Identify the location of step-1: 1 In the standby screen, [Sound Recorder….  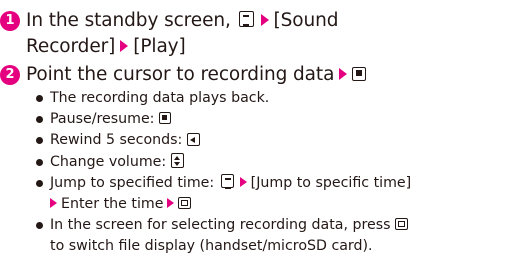
(169, 34).